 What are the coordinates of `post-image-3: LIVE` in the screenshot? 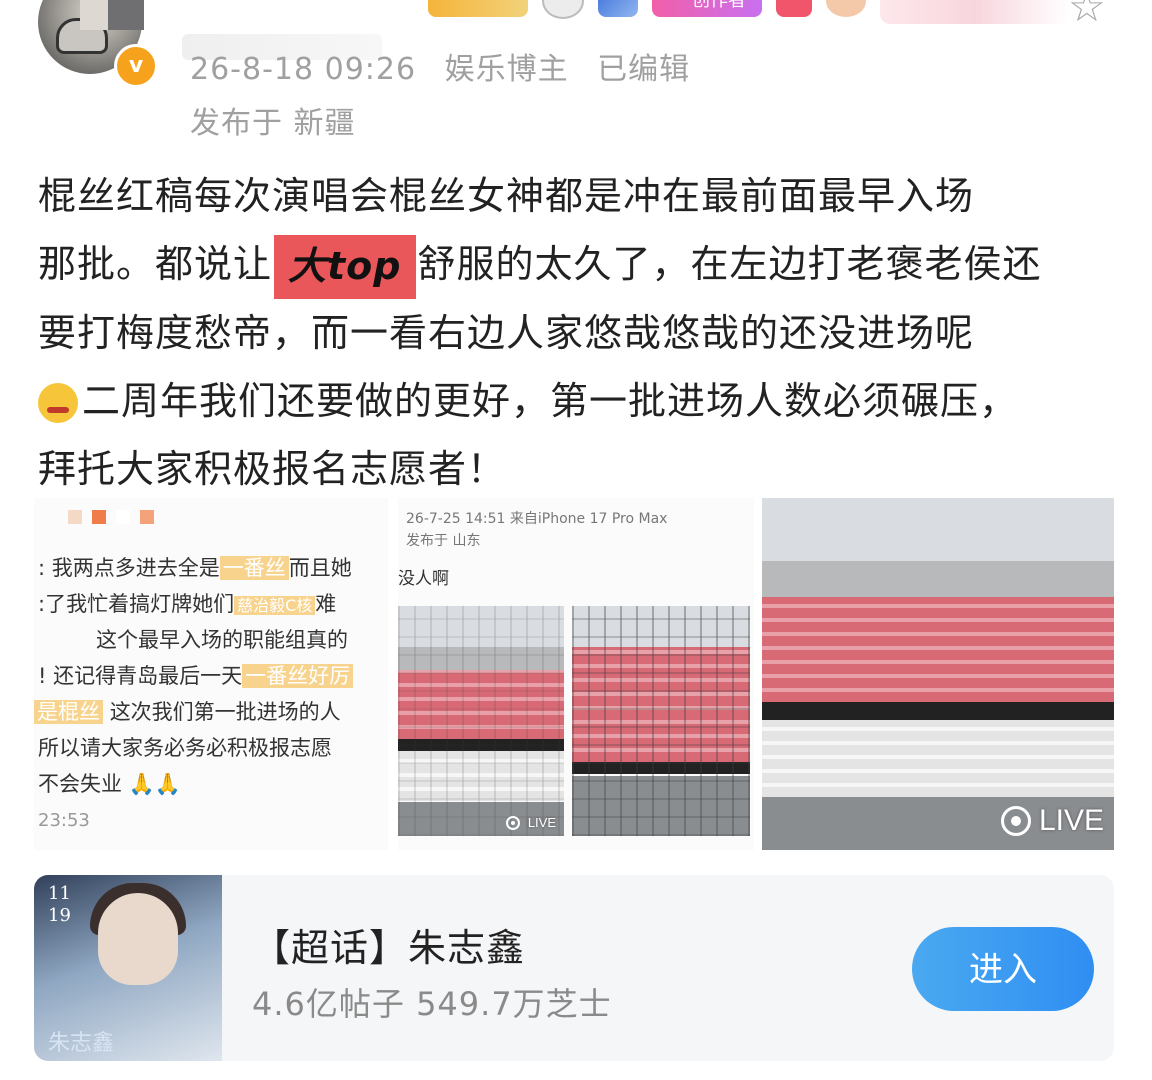 It's located at (938, 674).